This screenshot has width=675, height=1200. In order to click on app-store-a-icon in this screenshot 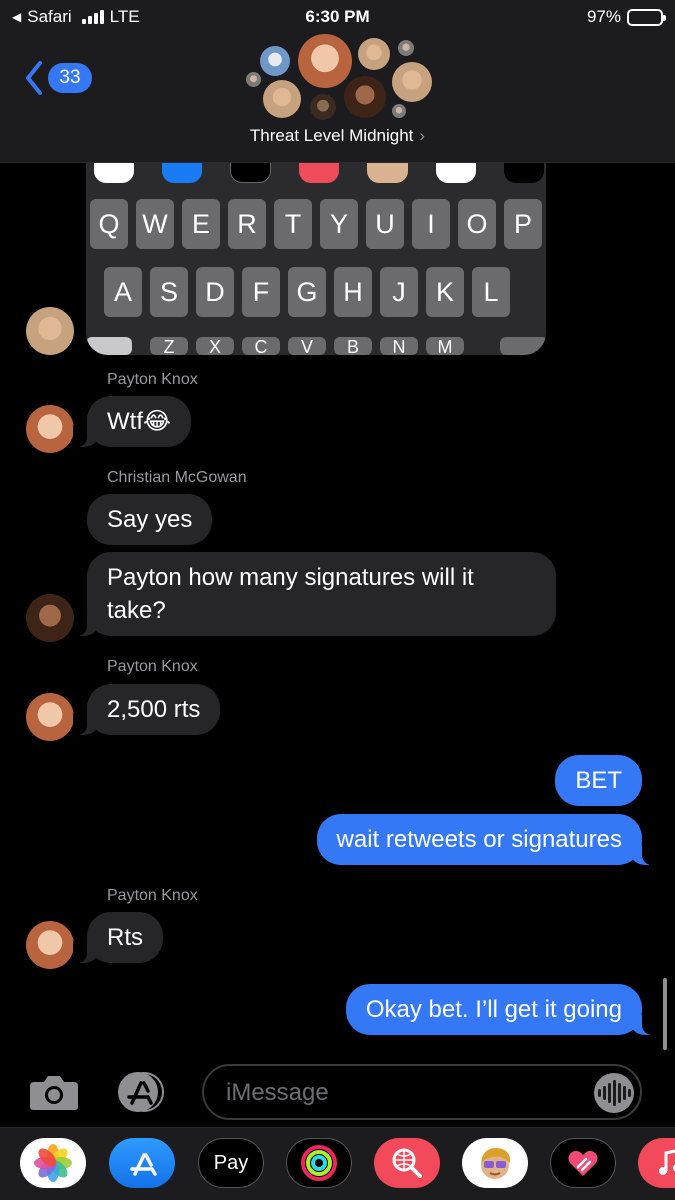, I will do `click(143, 1164)`.